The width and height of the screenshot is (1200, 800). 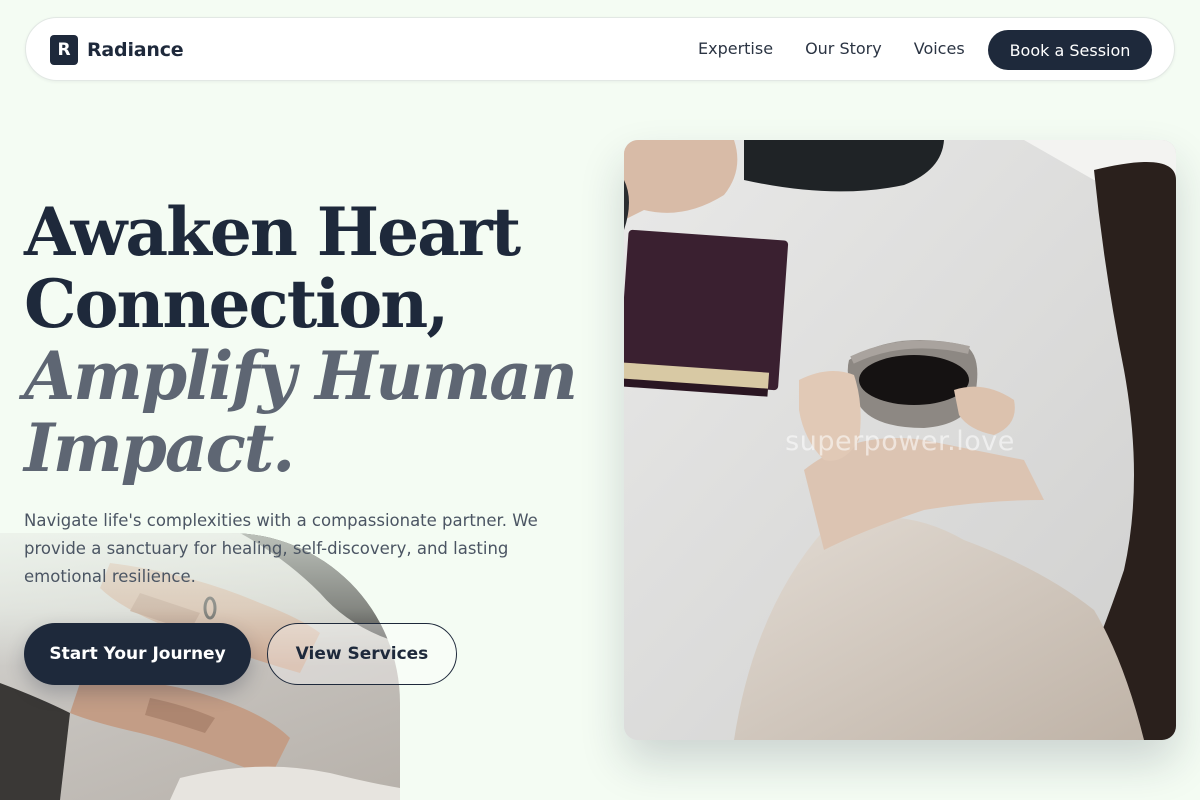 I want to click on brand-name: Radiance, so click(x=135, y=50).